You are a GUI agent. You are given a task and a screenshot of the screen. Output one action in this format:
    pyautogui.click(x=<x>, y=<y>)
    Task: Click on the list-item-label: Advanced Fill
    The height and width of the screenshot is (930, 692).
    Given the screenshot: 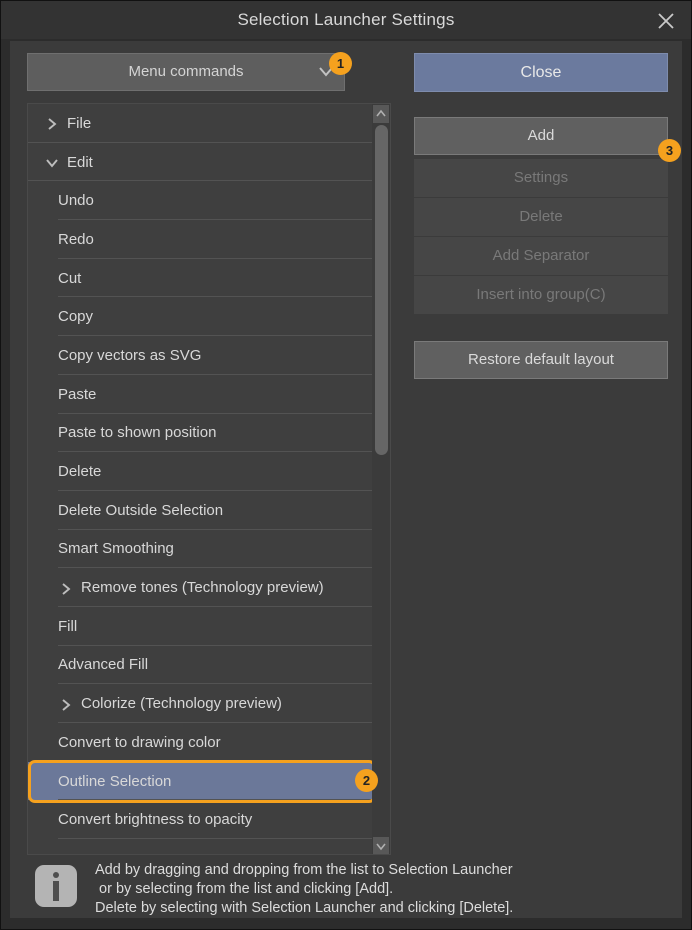 What is the action you would take?
    pyautogui.click(x=103, y=665)
    